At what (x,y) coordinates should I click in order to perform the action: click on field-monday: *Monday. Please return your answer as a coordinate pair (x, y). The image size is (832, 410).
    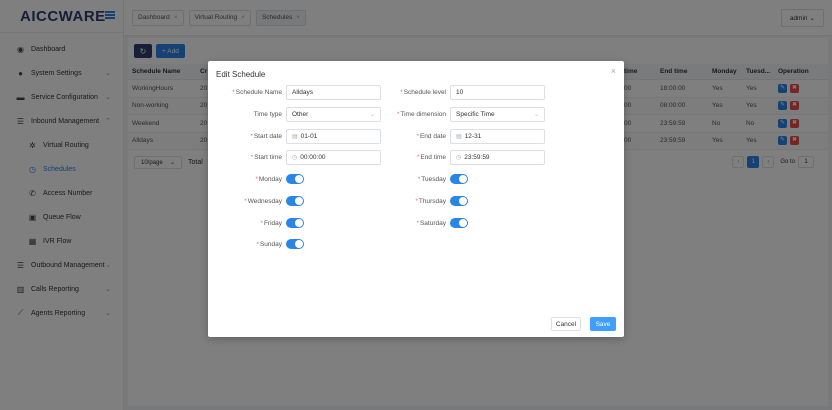
    Looking at the image, I should click on (256, 179).